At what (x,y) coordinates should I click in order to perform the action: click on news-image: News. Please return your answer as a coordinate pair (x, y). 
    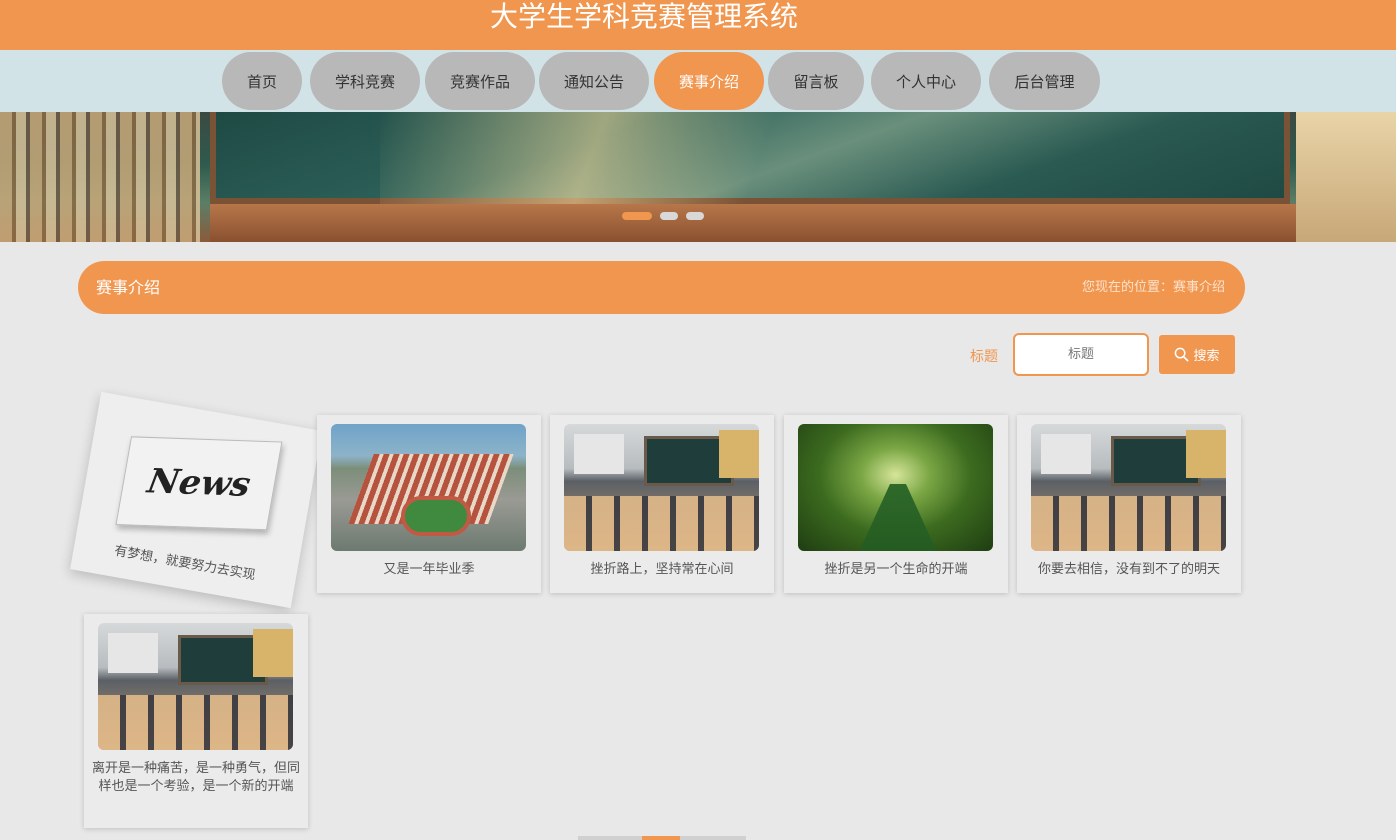
    Looking at the image, I should click on (199, 482).